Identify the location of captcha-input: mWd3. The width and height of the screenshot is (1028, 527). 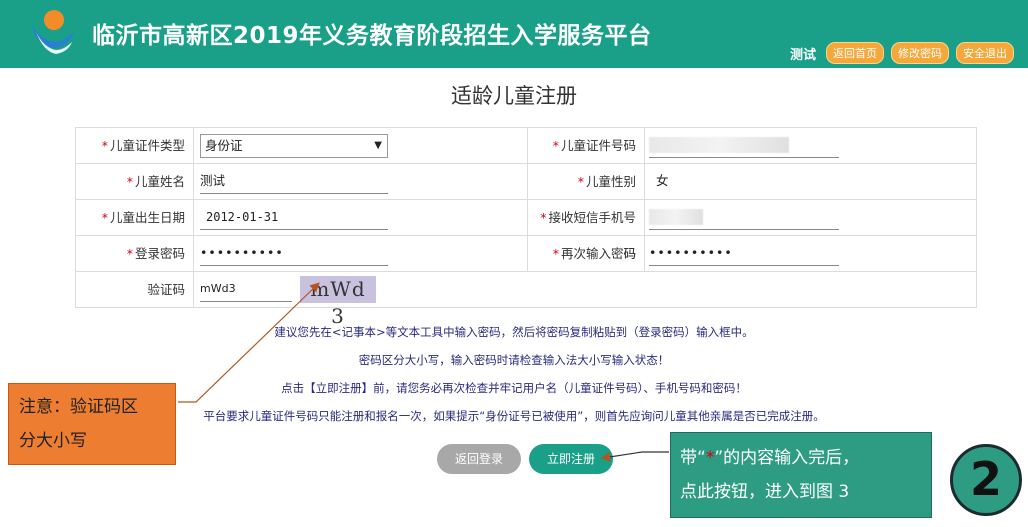
(246, 290).